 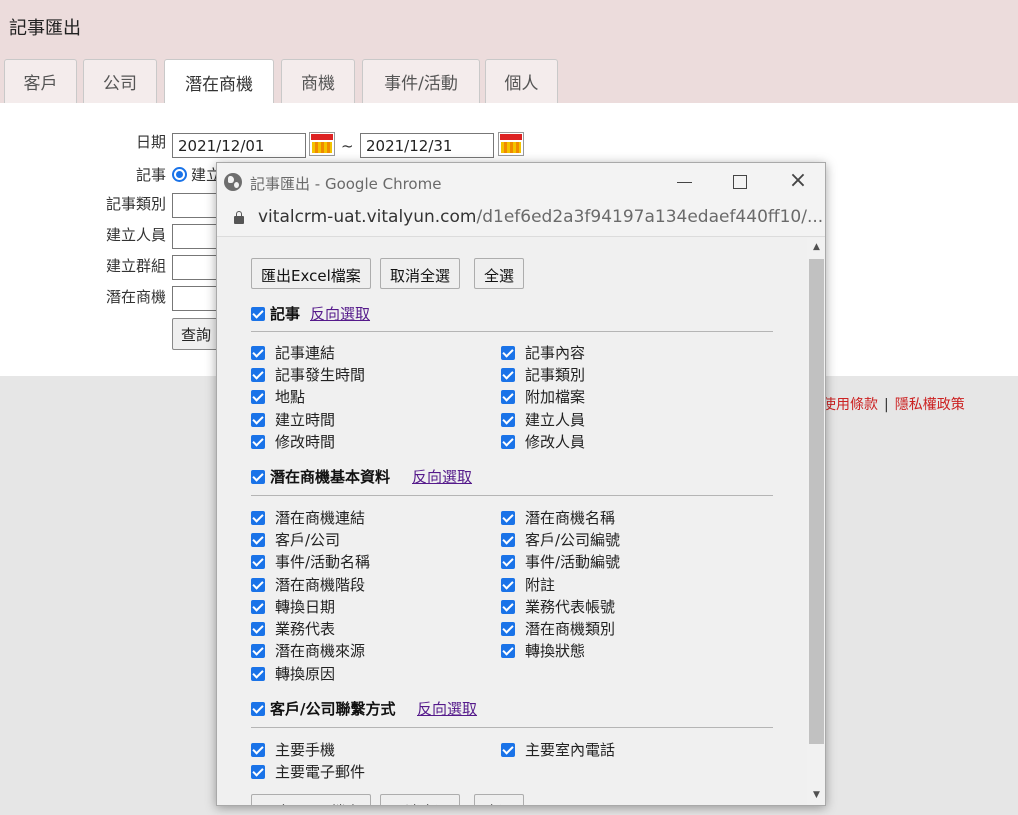 What do you see at coordinates (320, 772) in the screenshot?
I see `field-label: 主要電子郵件` at bounding box center [320, 772].